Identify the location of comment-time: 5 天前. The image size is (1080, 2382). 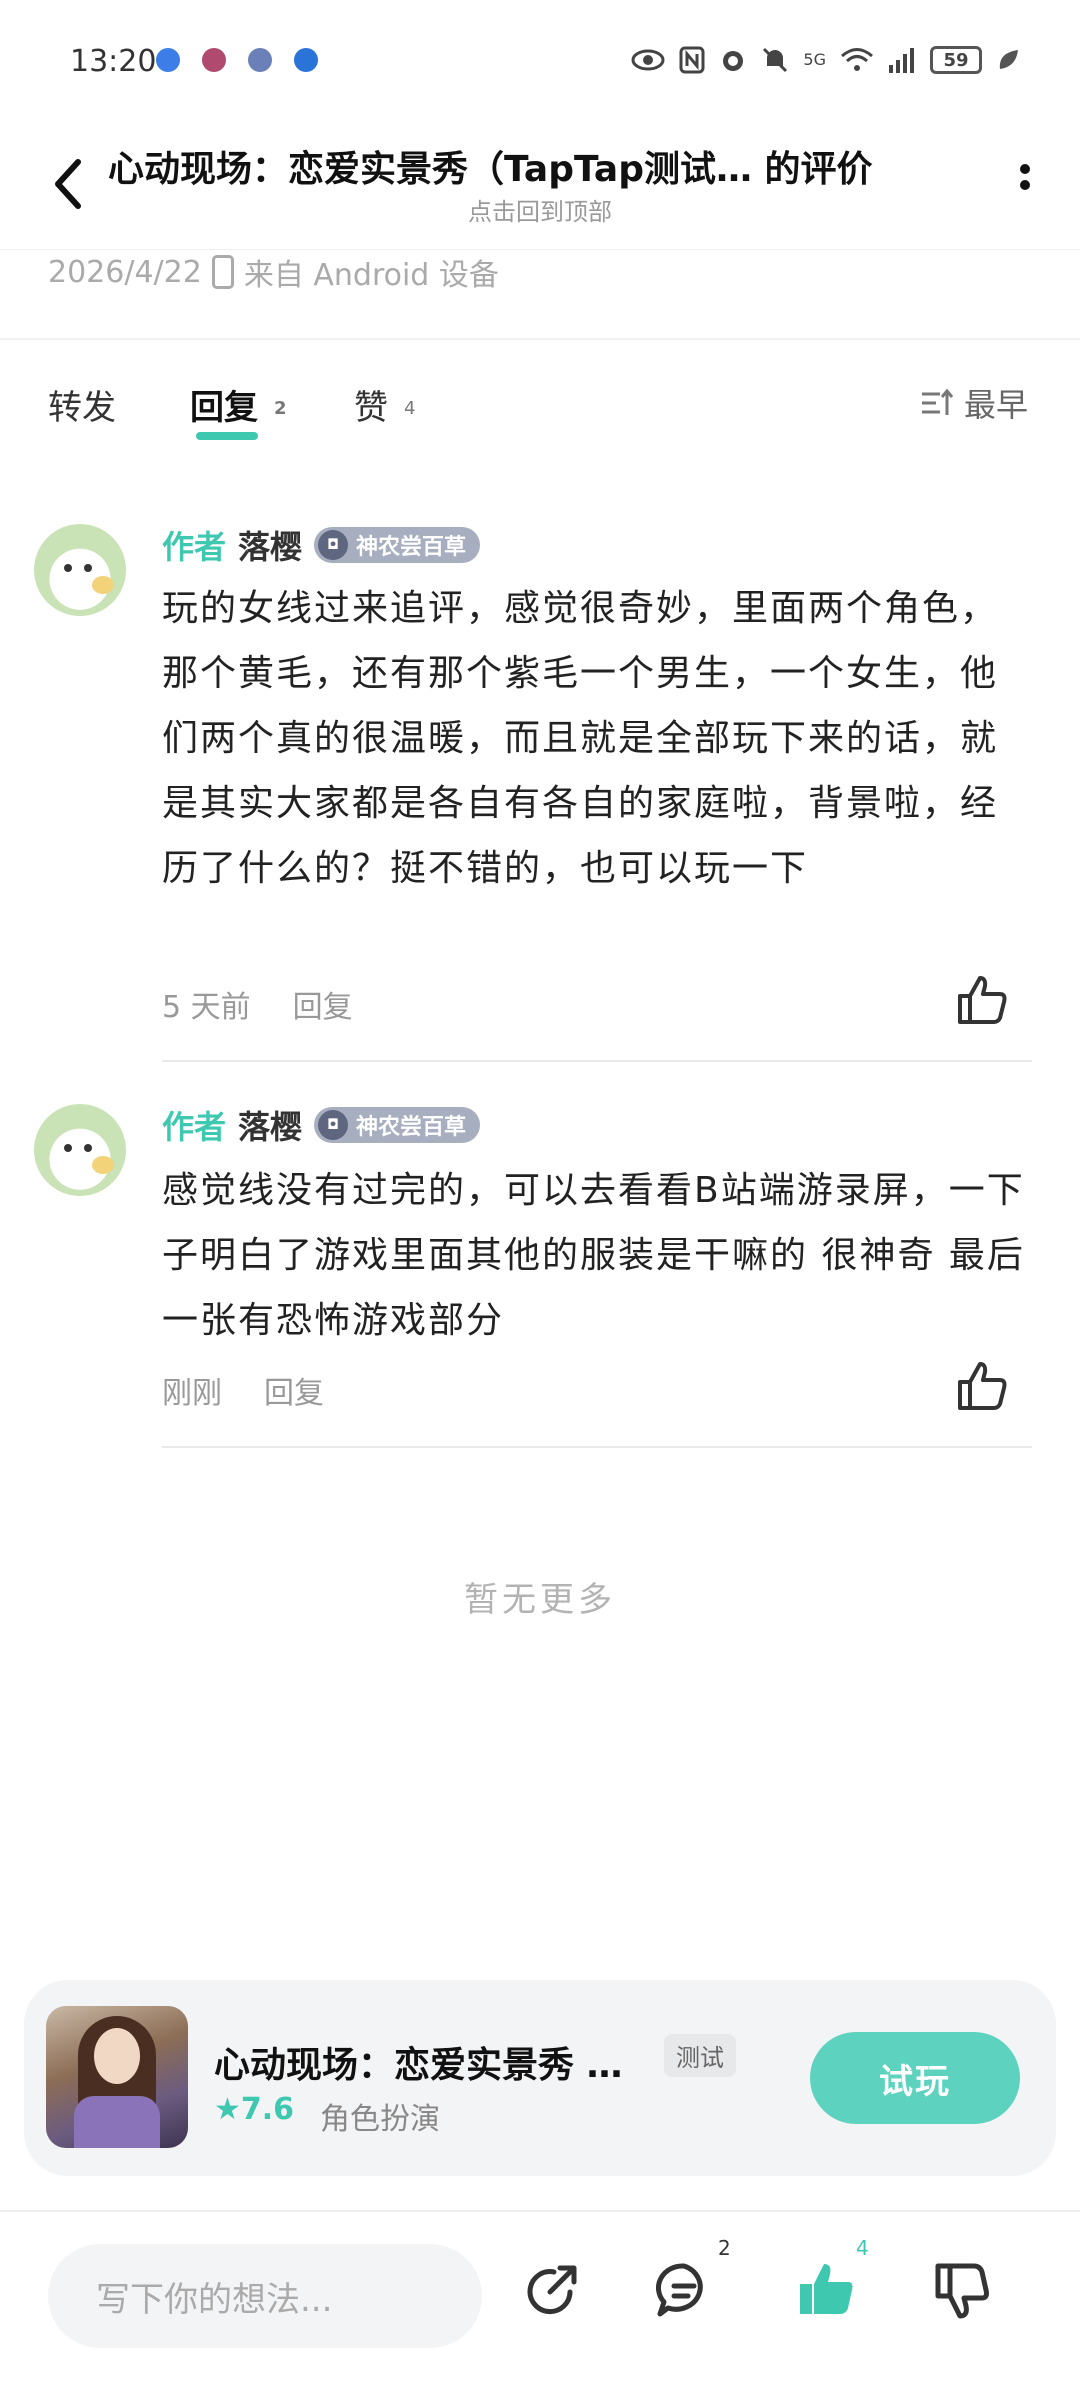
(206, 1007).